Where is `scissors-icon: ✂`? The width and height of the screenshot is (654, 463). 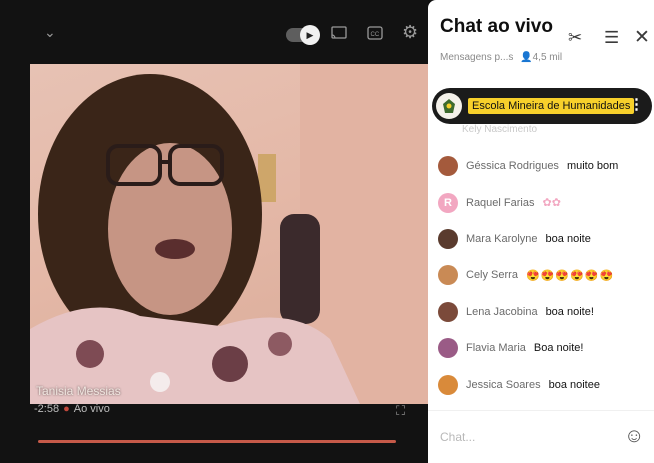
scissors-icon: ✂ is located at coordinates (575, 38).